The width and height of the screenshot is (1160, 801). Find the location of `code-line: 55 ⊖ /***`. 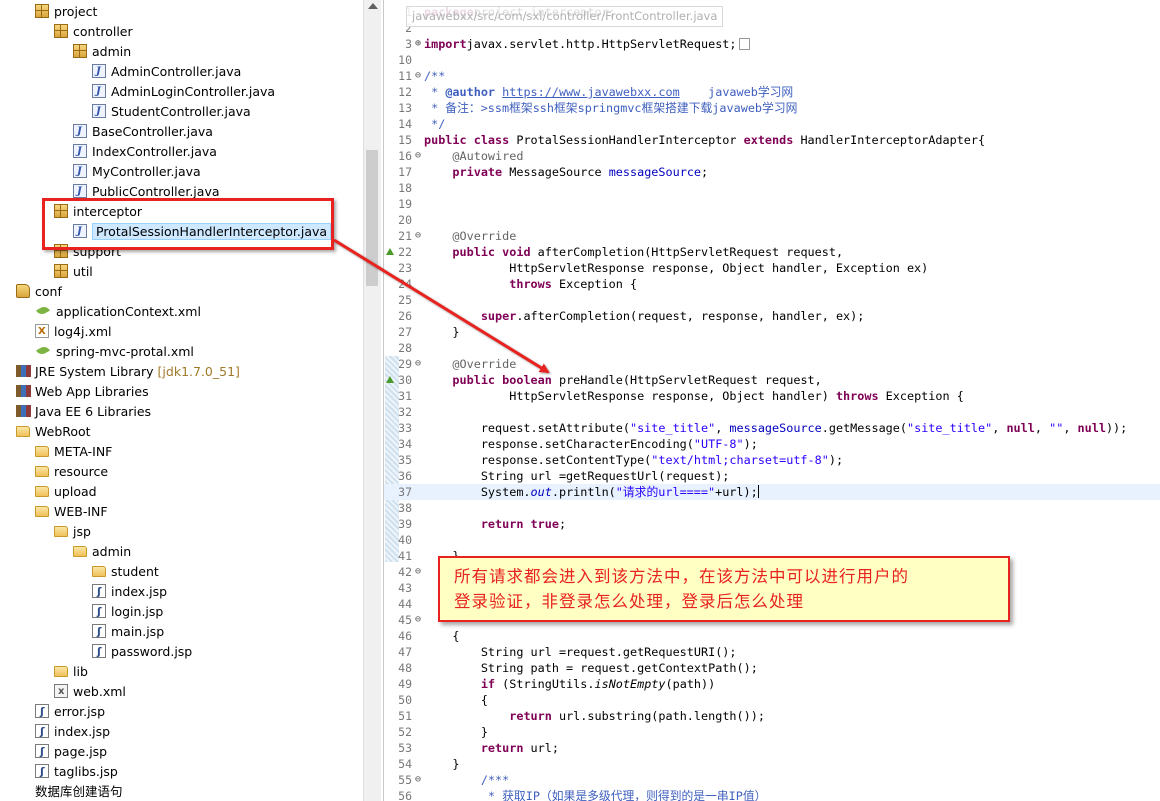

code-line: 55 ⊖ /*** is located at coordinates (772, 780).